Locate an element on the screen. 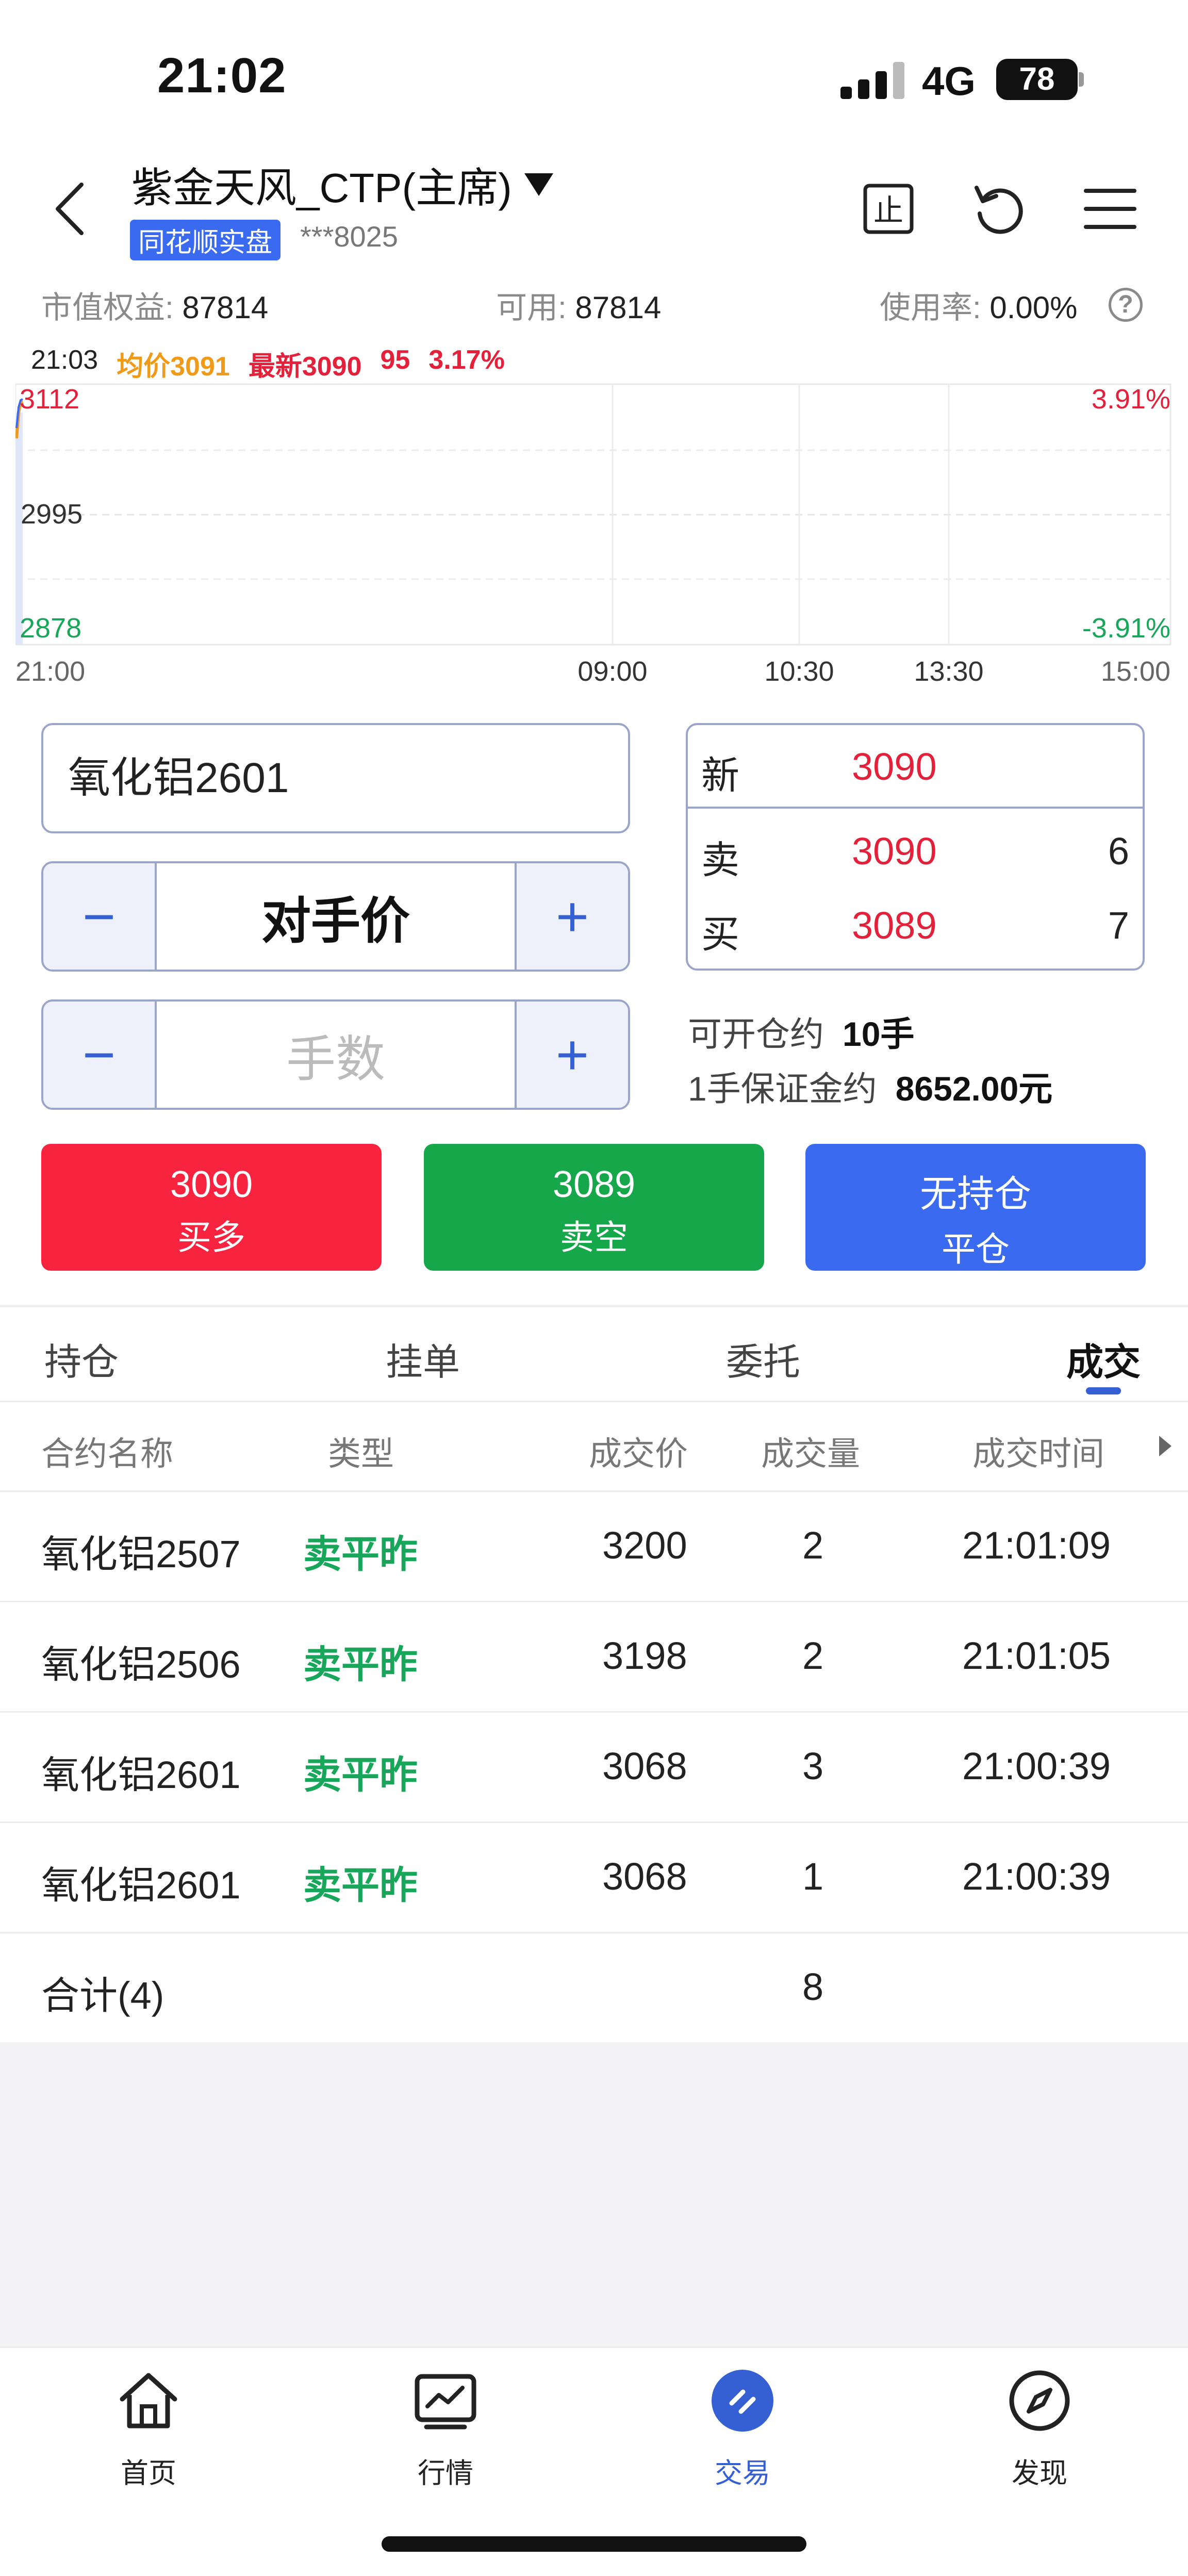  tab-positions: 持仓 is located at coordinates (81, 1359).